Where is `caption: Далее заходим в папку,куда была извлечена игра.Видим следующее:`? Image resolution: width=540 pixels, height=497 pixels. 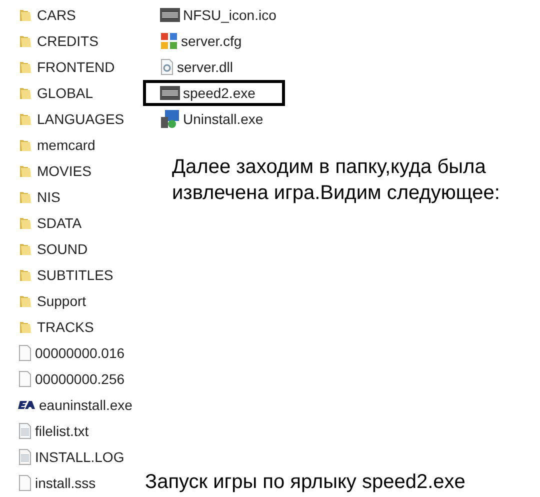
caption: Далее заходим в папку,куда была извлечена игра.Видим следующее: is located at coordinates (336, 180).